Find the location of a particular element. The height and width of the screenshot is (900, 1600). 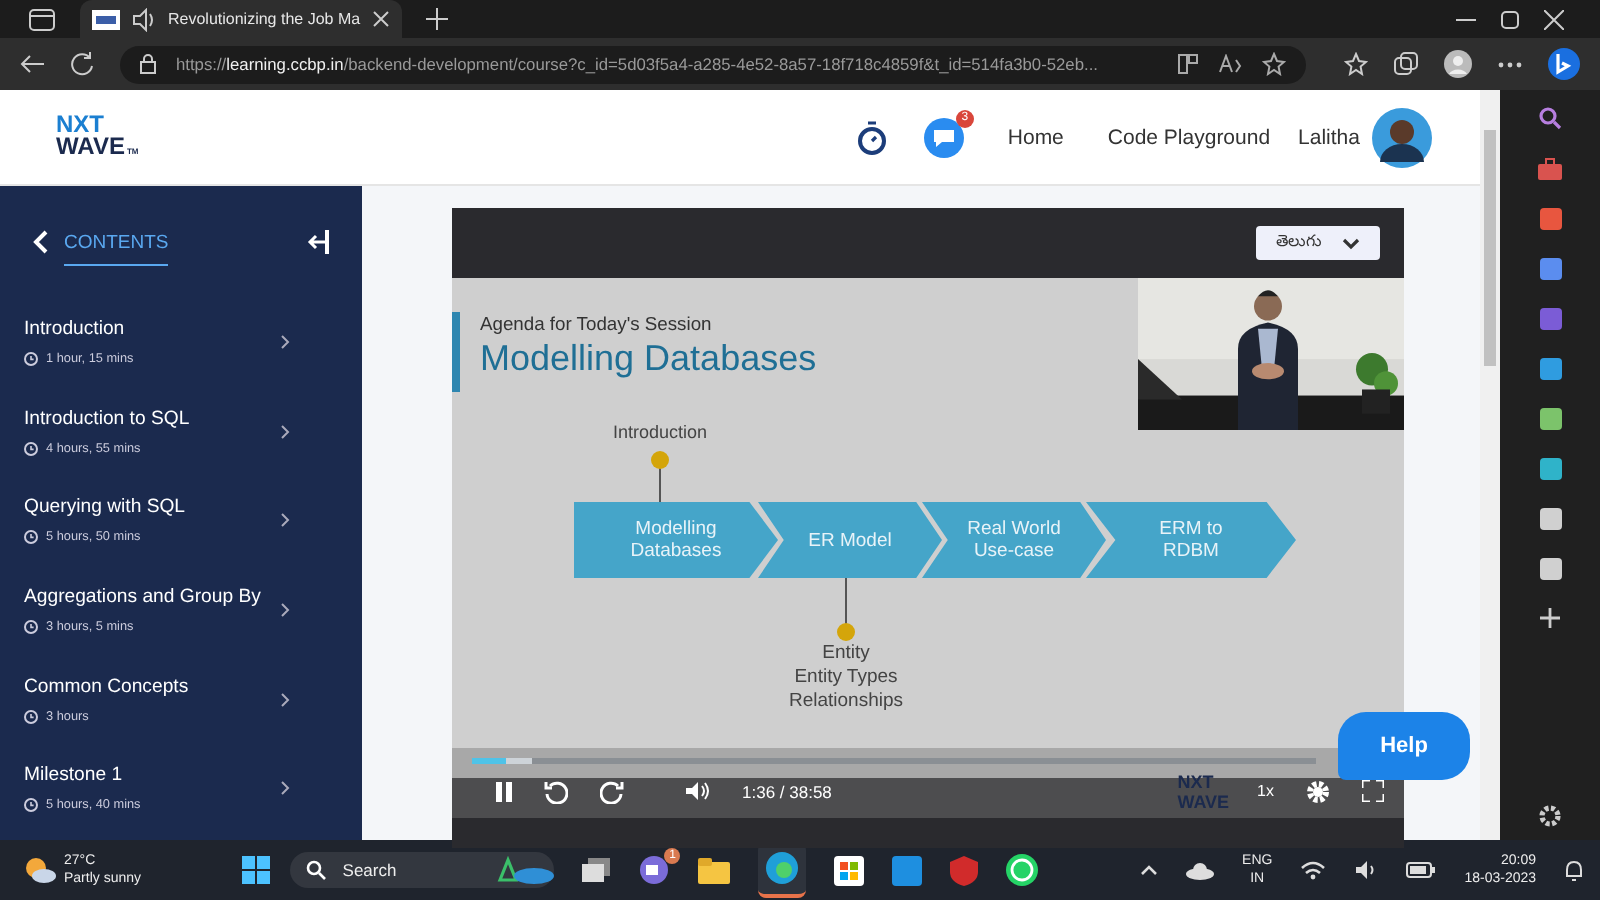

rewind-icon is located at coordinates (556, 791).